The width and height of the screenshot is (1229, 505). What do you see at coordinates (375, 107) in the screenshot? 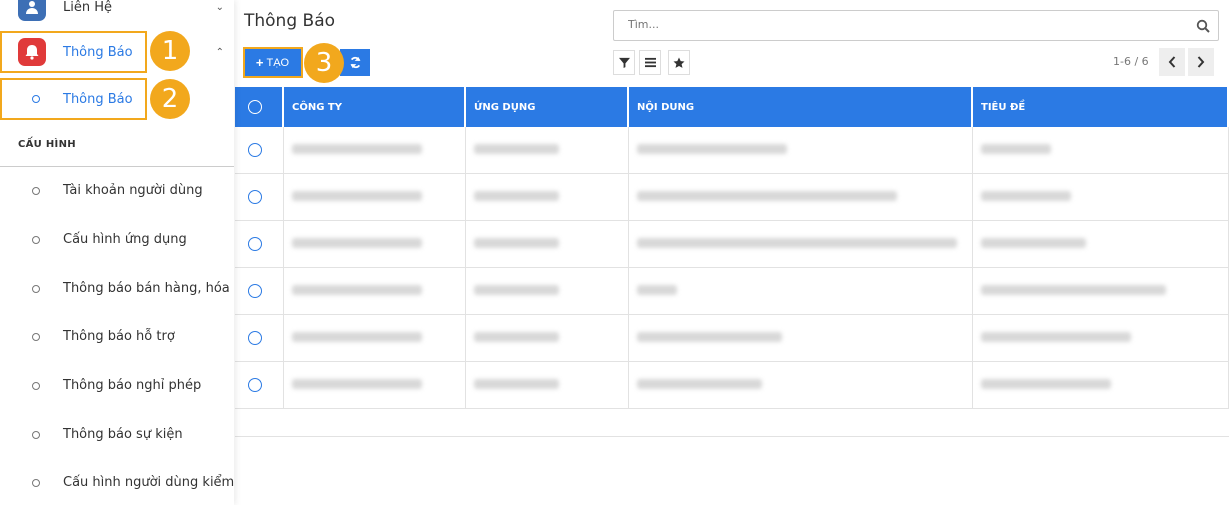
I see `column-header-company: CÔNG TY` at bounding box center [375, 107].